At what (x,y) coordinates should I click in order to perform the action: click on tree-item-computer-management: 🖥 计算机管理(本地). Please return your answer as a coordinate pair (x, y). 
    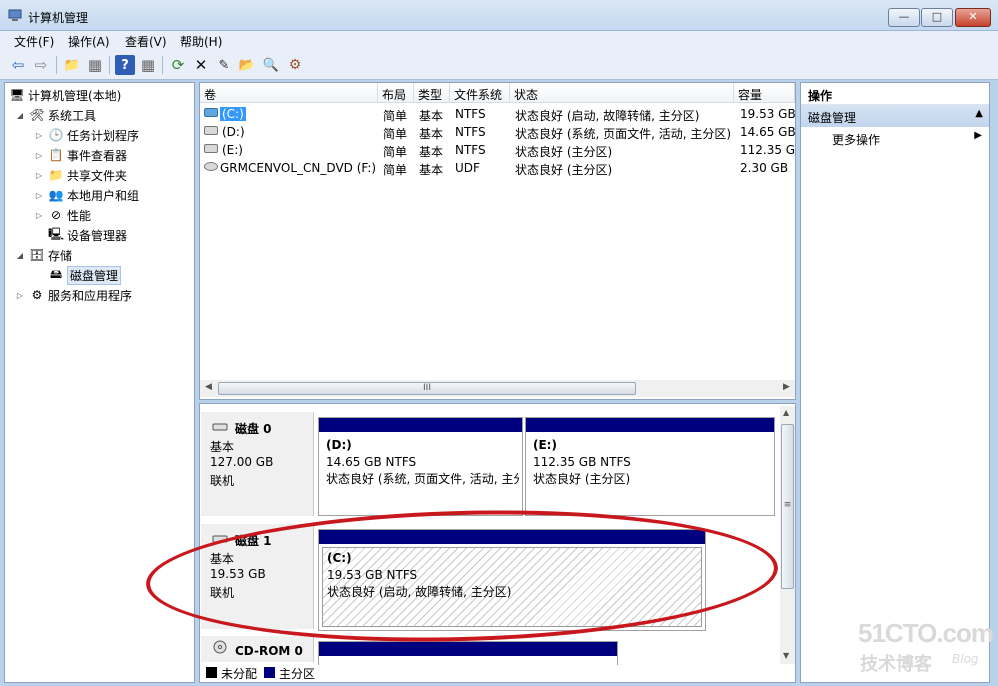
    Looking at the image, I should click on (65, 95).